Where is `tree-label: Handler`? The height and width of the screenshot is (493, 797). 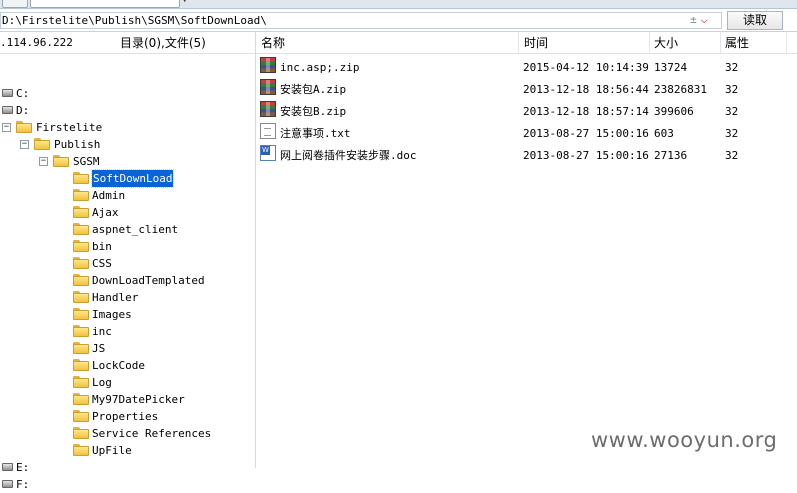 tree-label: Handler is located at coordinates (115, 297).